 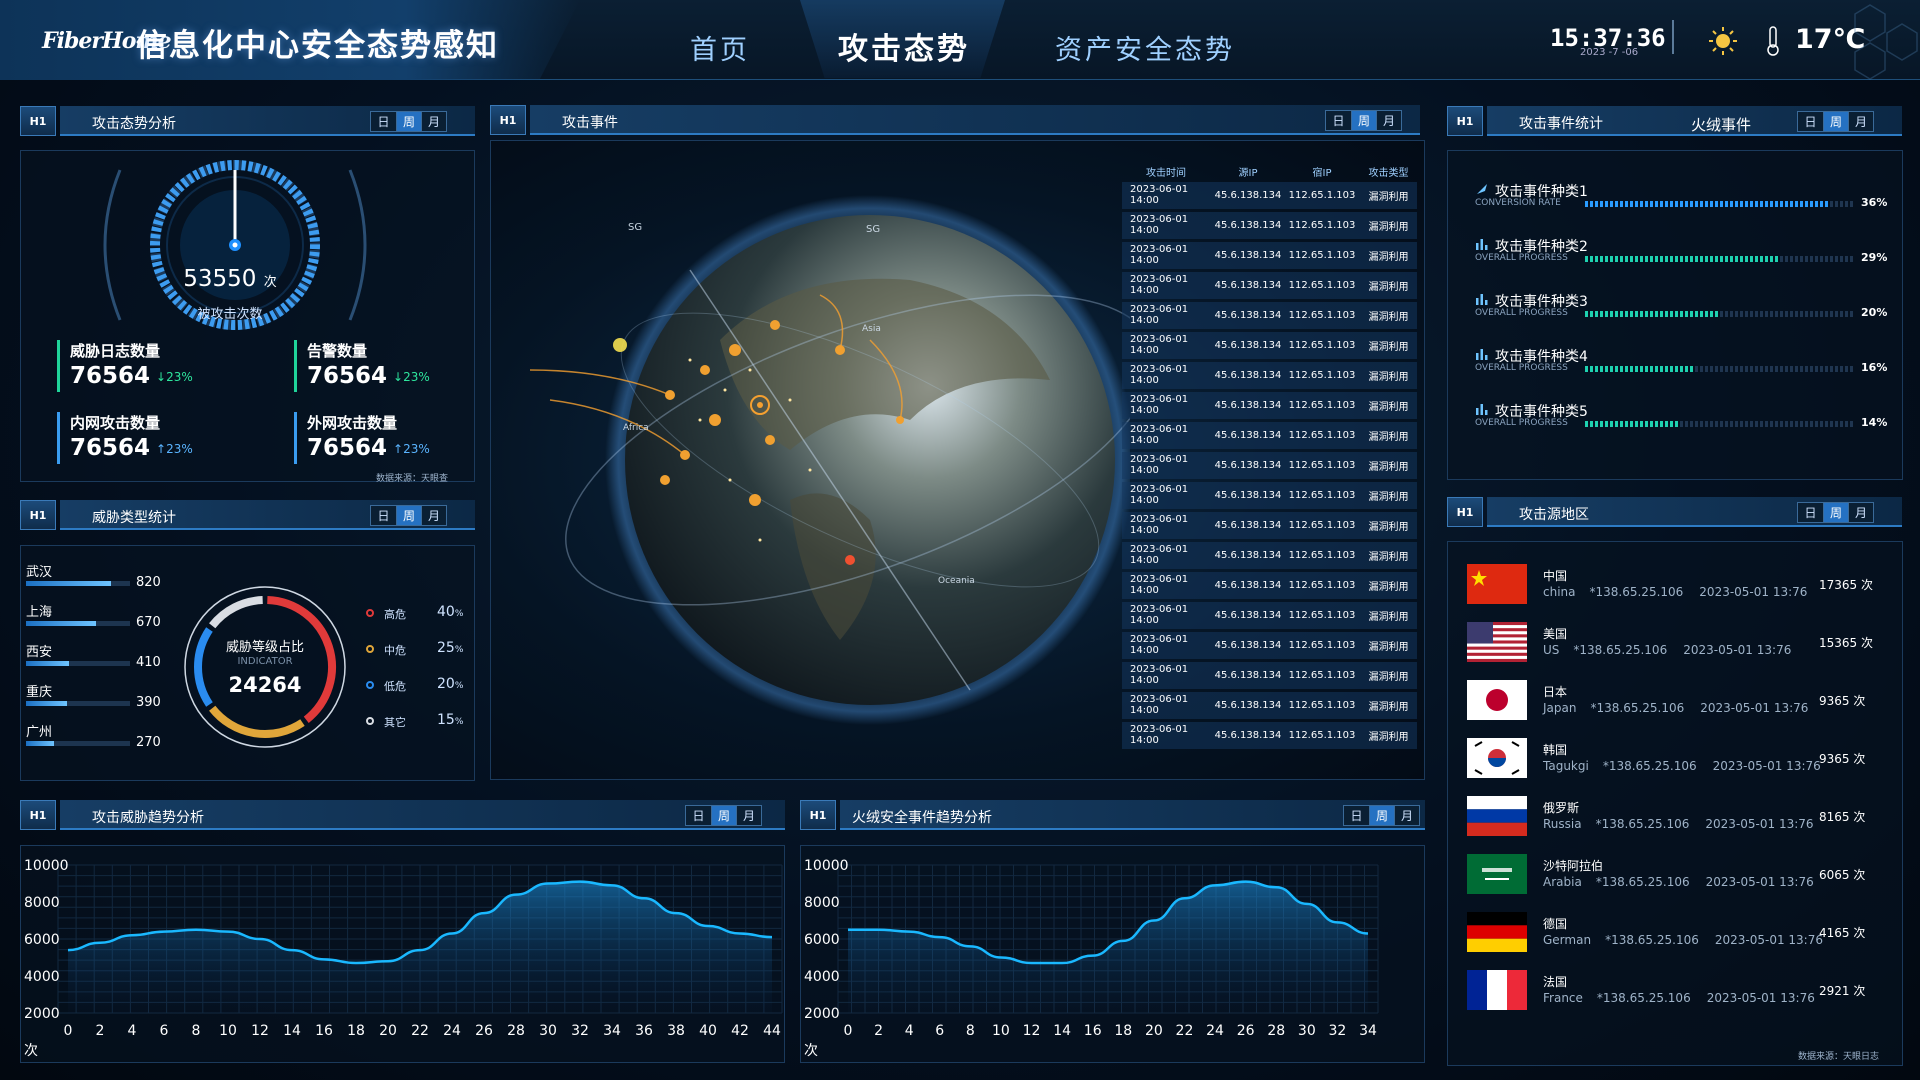 I want to click on event-type-progress, so click(x=1719, y=314).